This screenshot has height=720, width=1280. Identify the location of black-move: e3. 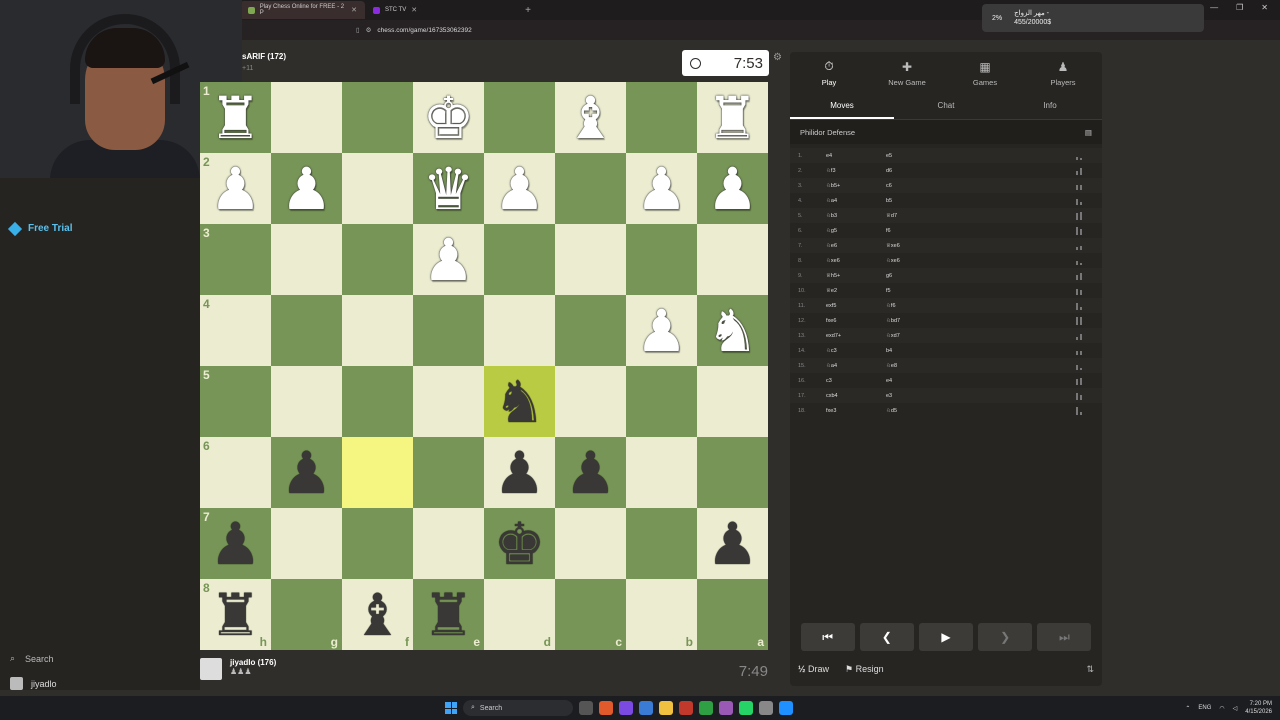
(916, 396).